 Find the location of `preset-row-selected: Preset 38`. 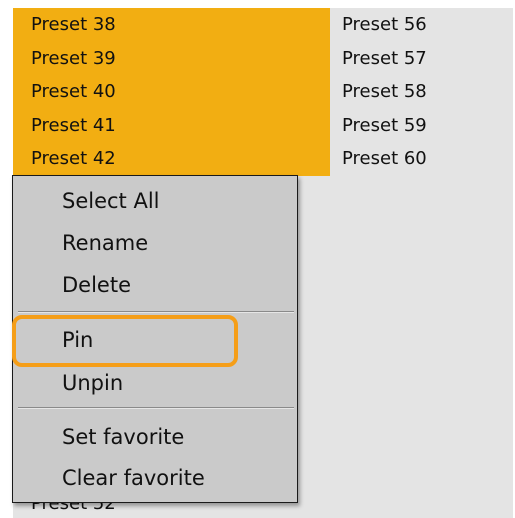

preset-row-selected: Preset 38 is located at coordinates (171, 25).